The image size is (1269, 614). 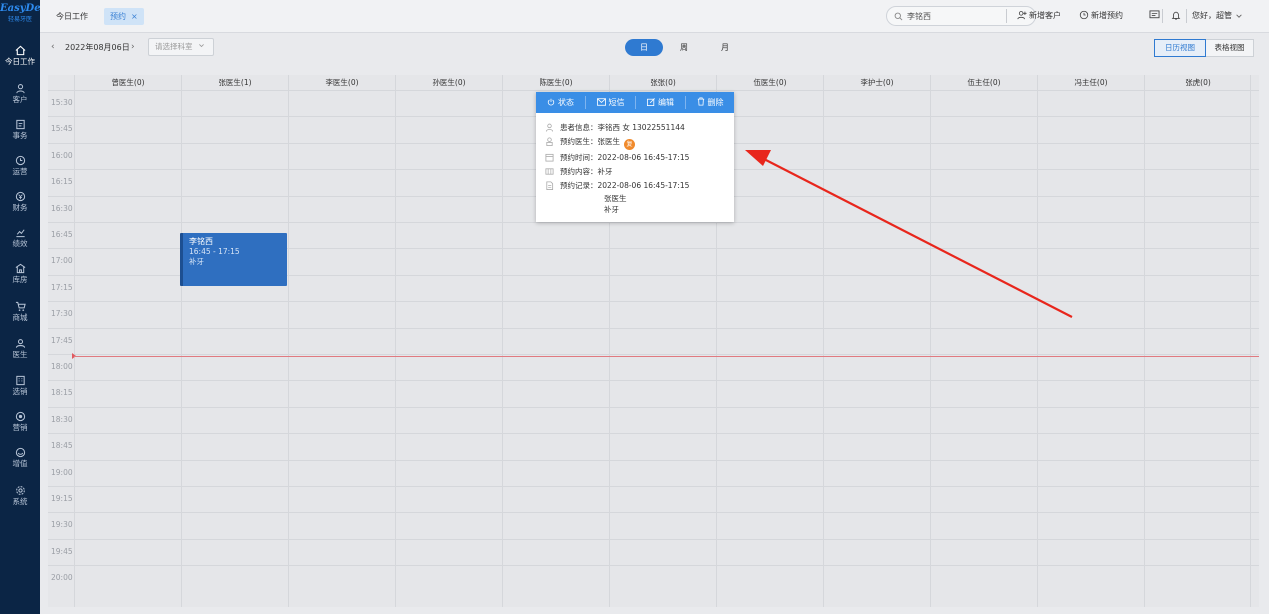 I want to click on view-week-button: 周, so click(x=684, y=47).